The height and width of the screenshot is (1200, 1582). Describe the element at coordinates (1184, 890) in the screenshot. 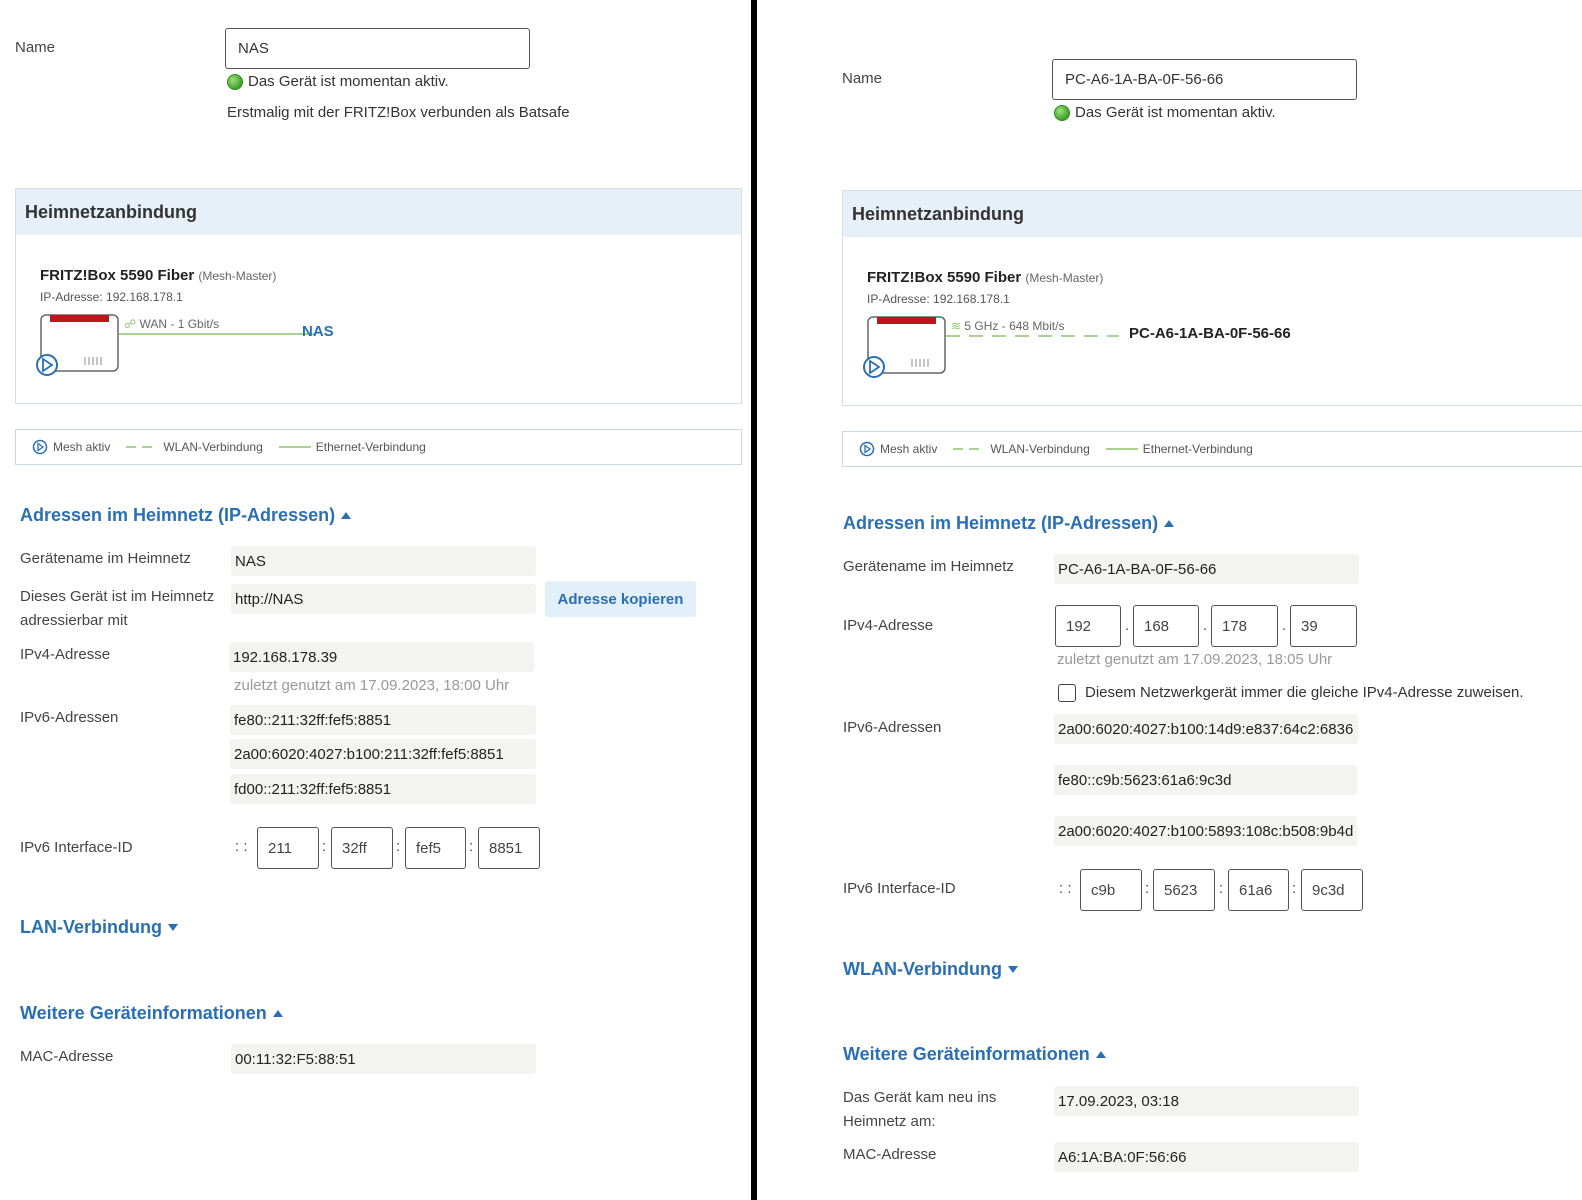

I see `ifid-segment-2: 5623` at that location.